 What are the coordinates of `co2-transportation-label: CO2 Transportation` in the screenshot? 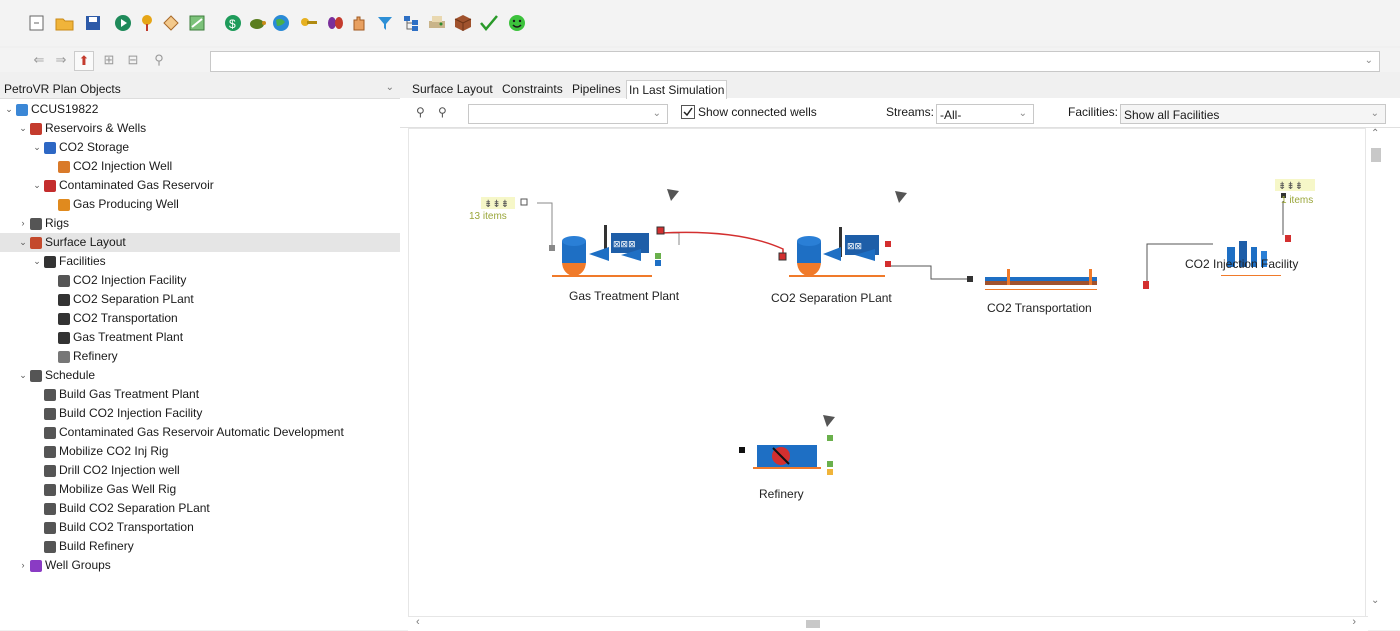 It's located at (1039, 308).